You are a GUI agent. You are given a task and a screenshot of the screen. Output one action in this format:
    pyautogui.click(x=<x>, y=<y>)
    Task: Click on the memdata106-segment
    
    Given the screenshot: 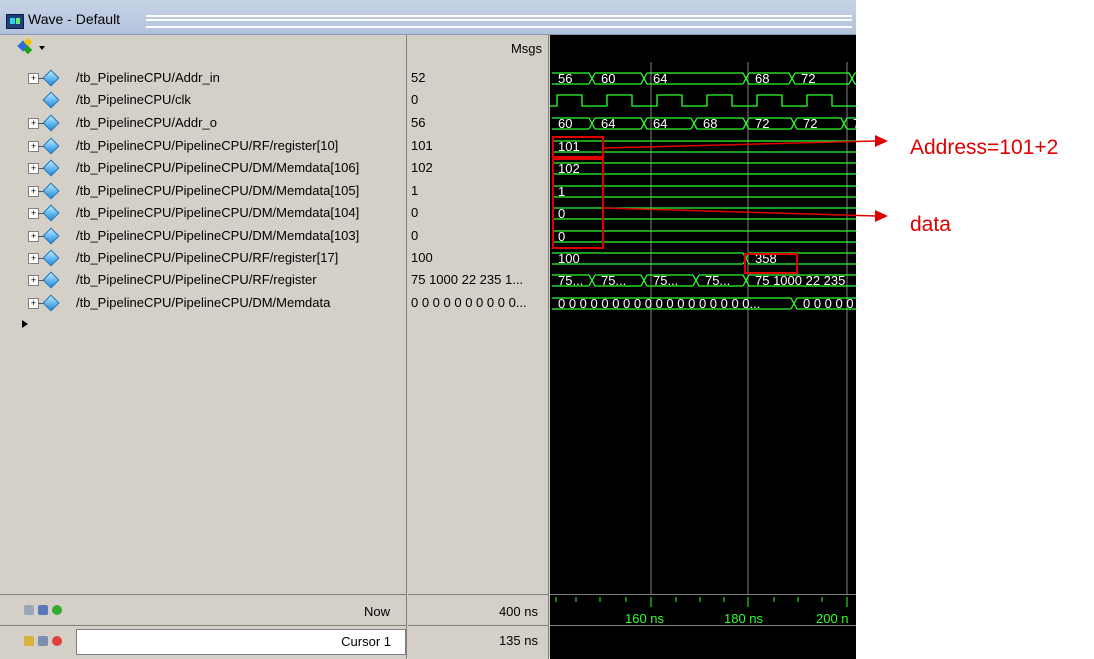 What is the action you would take?
    pyautogui.click(x=704, y=168)
    